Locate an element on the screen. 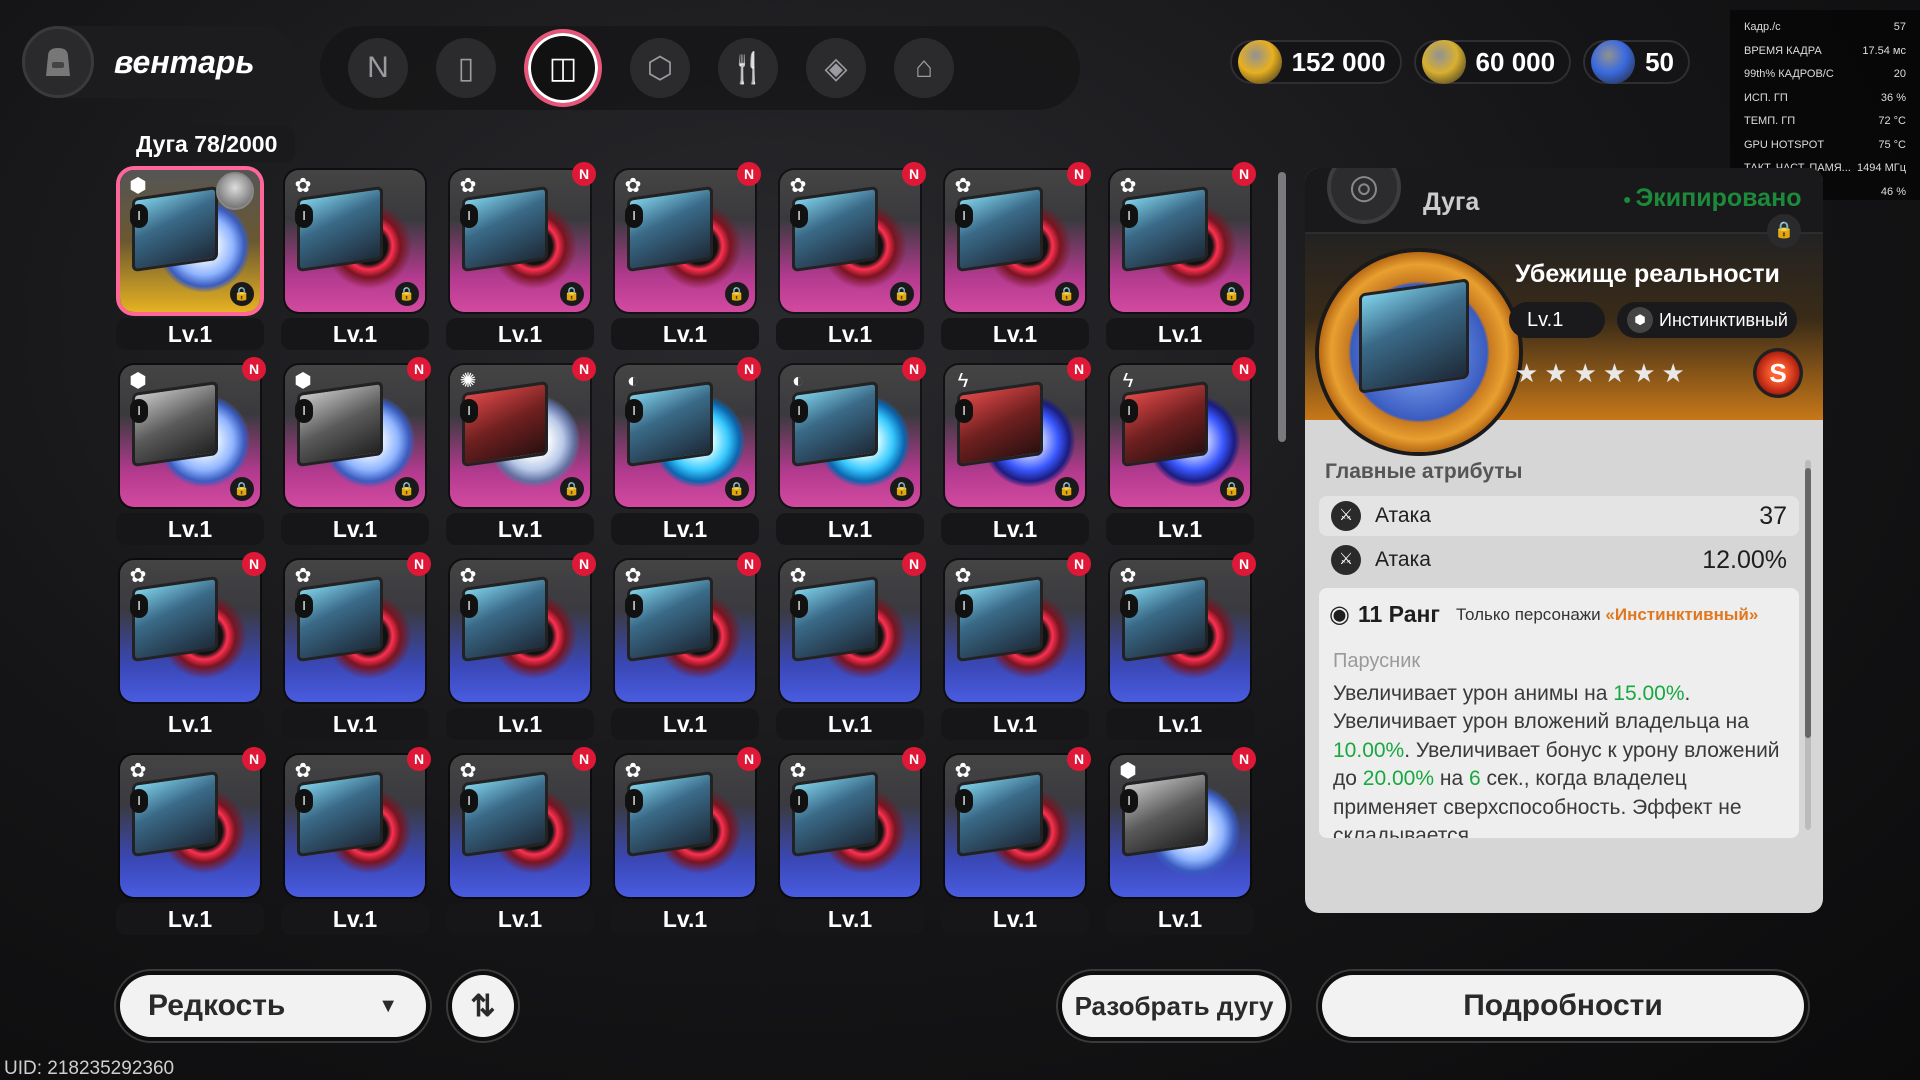 This screenshot has width=1920, height=1080. device-icon: ▯ is located at coordinates (466, 68).